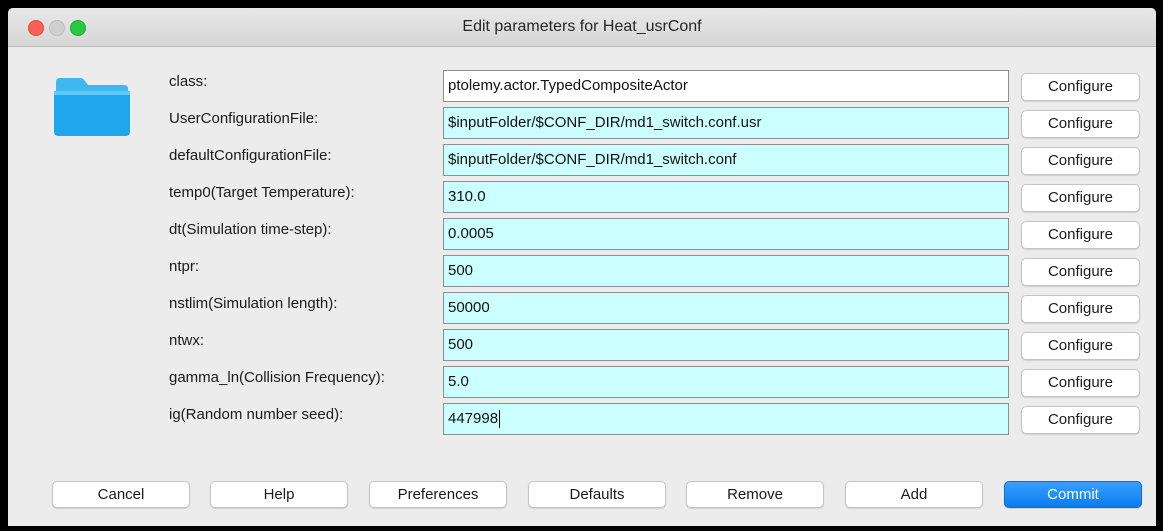 Image resolution: width=1163 pixels, height=531 pixels. Describe the element at coordinates (597, 494) in the screenshot. I see `defaults-button: Defaults` at that location.